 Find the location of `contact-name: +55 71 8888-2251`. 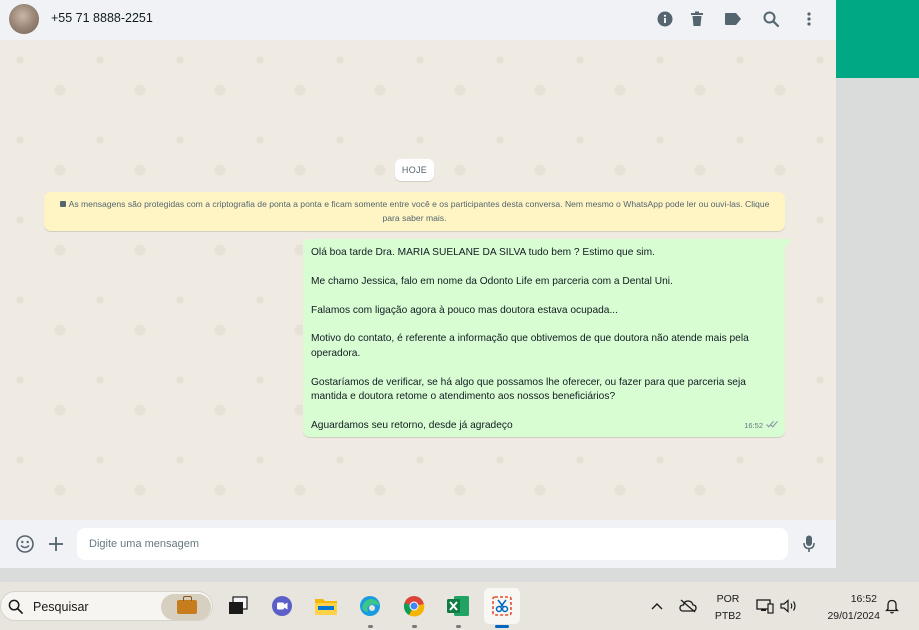

contact-name: +55 71 8888-2251 is located at coordinates (102, 18).